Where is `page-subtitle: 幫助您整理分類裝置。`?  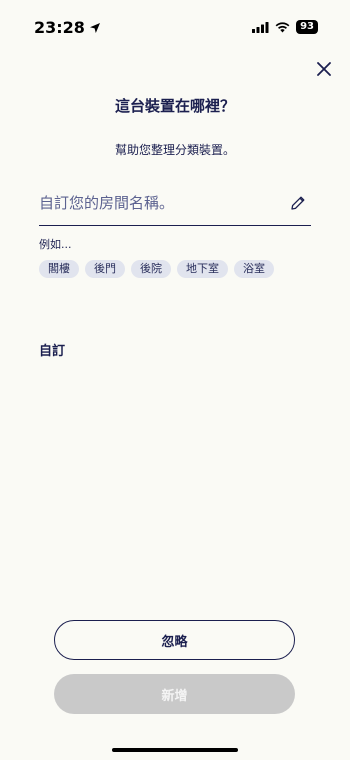
page-subtitle: 幫助您整理分類裝置。 is located at coordinates (174, 150).